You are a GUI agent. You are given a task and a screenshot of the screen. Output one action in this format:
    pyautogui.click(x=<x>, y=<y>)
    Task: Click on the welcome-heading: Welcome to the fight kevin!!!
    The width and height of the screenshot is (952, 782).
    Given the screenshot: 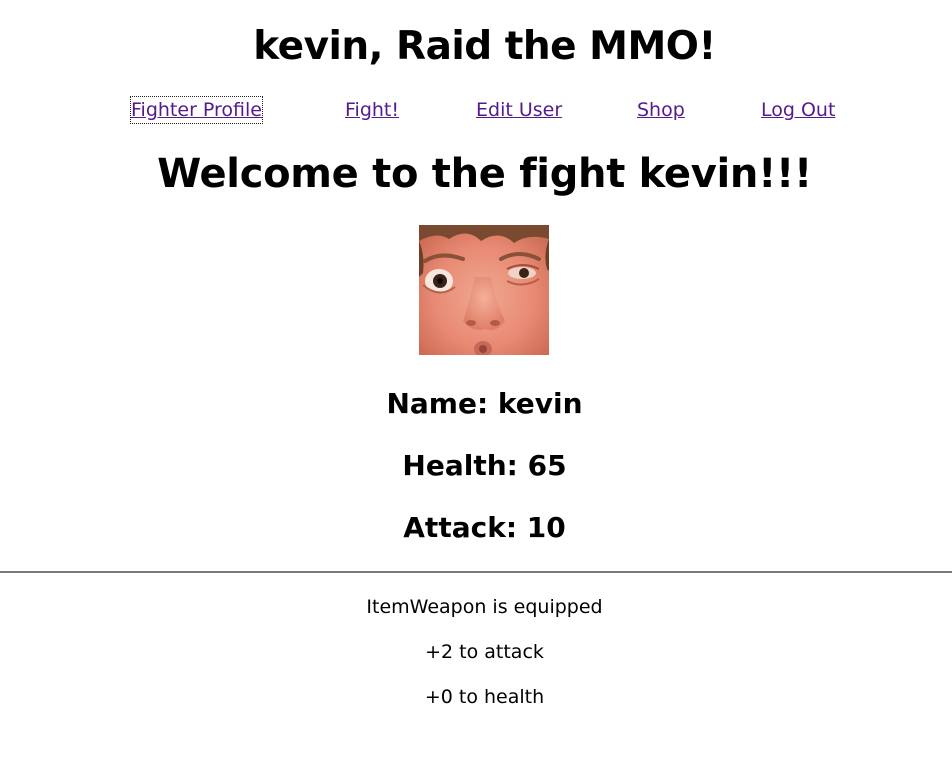 What is the action you would take?
    pyautogui.click(x=484, y=174)
    